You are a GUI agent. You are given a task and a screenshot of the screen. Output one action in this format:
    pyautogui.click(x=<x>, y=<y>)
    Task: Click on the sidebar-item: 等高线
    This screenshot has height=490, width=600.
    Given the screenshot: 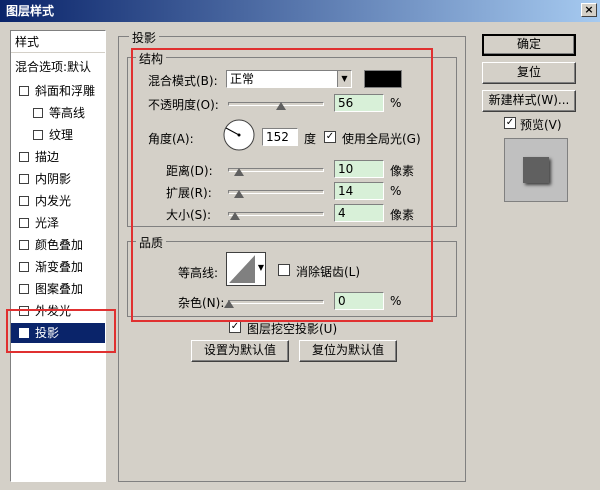 What is the action you would take?
    pyautogui.click(x=58, y=113)
    